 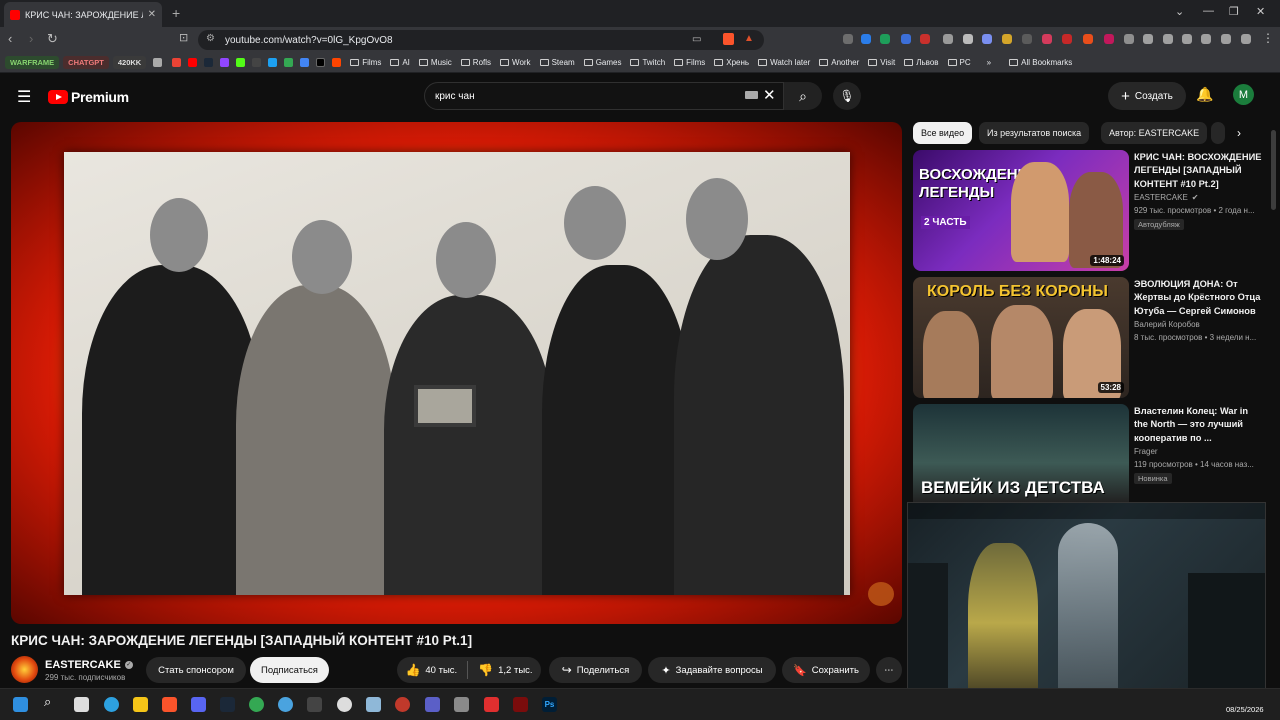 I want to click on chip-all-videos: Все видео, so click(x=943, y=133).